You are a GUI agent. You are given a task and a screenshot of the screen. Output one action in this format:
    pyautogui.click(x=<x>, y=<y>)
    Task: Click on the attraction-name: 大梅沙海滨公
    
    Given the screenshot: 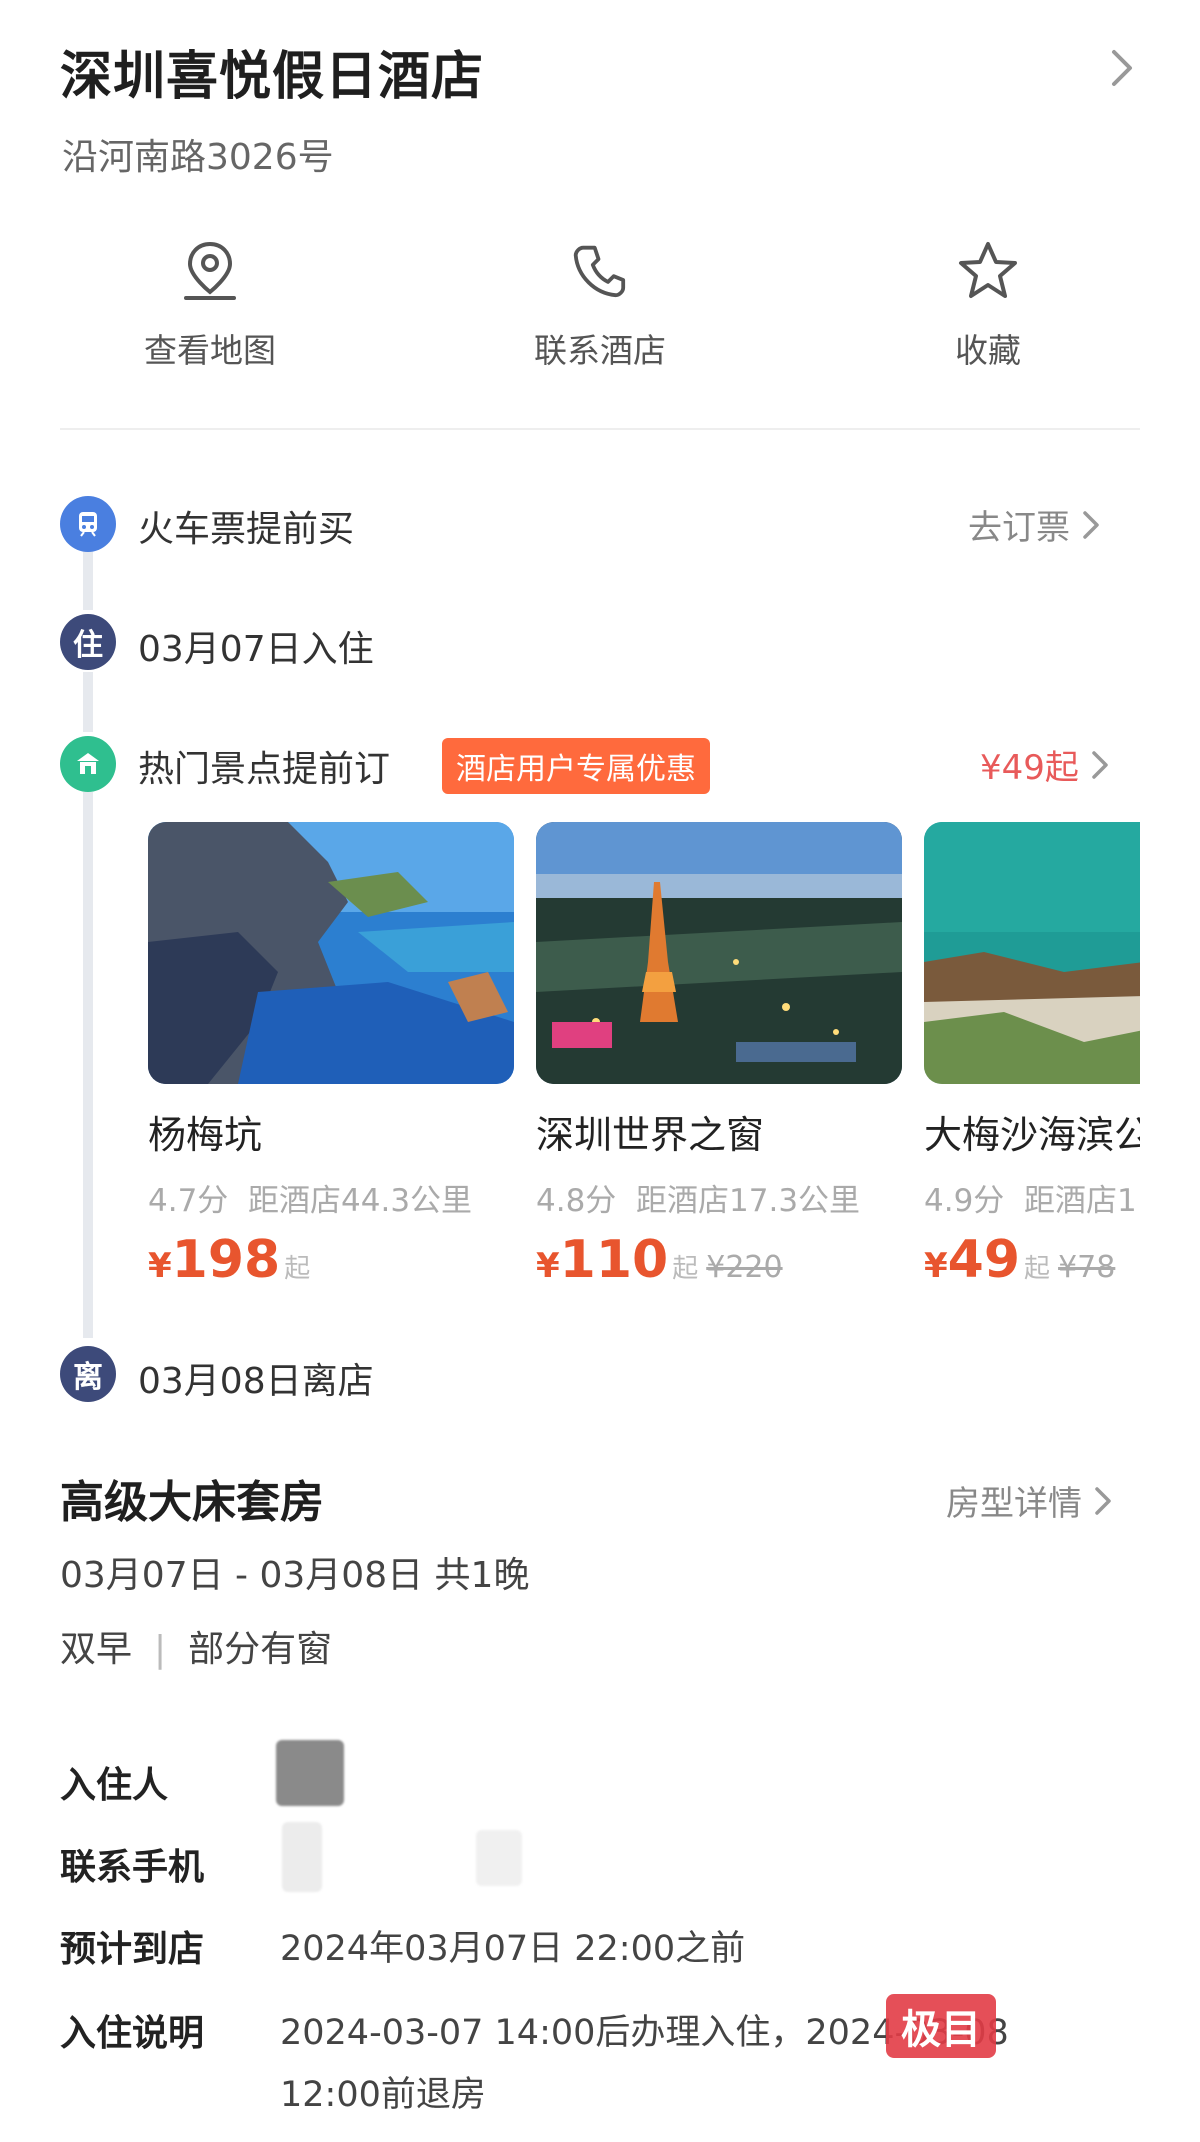 What is the action you would take?
    pyautogui.click(x=1032, y=1135)
    